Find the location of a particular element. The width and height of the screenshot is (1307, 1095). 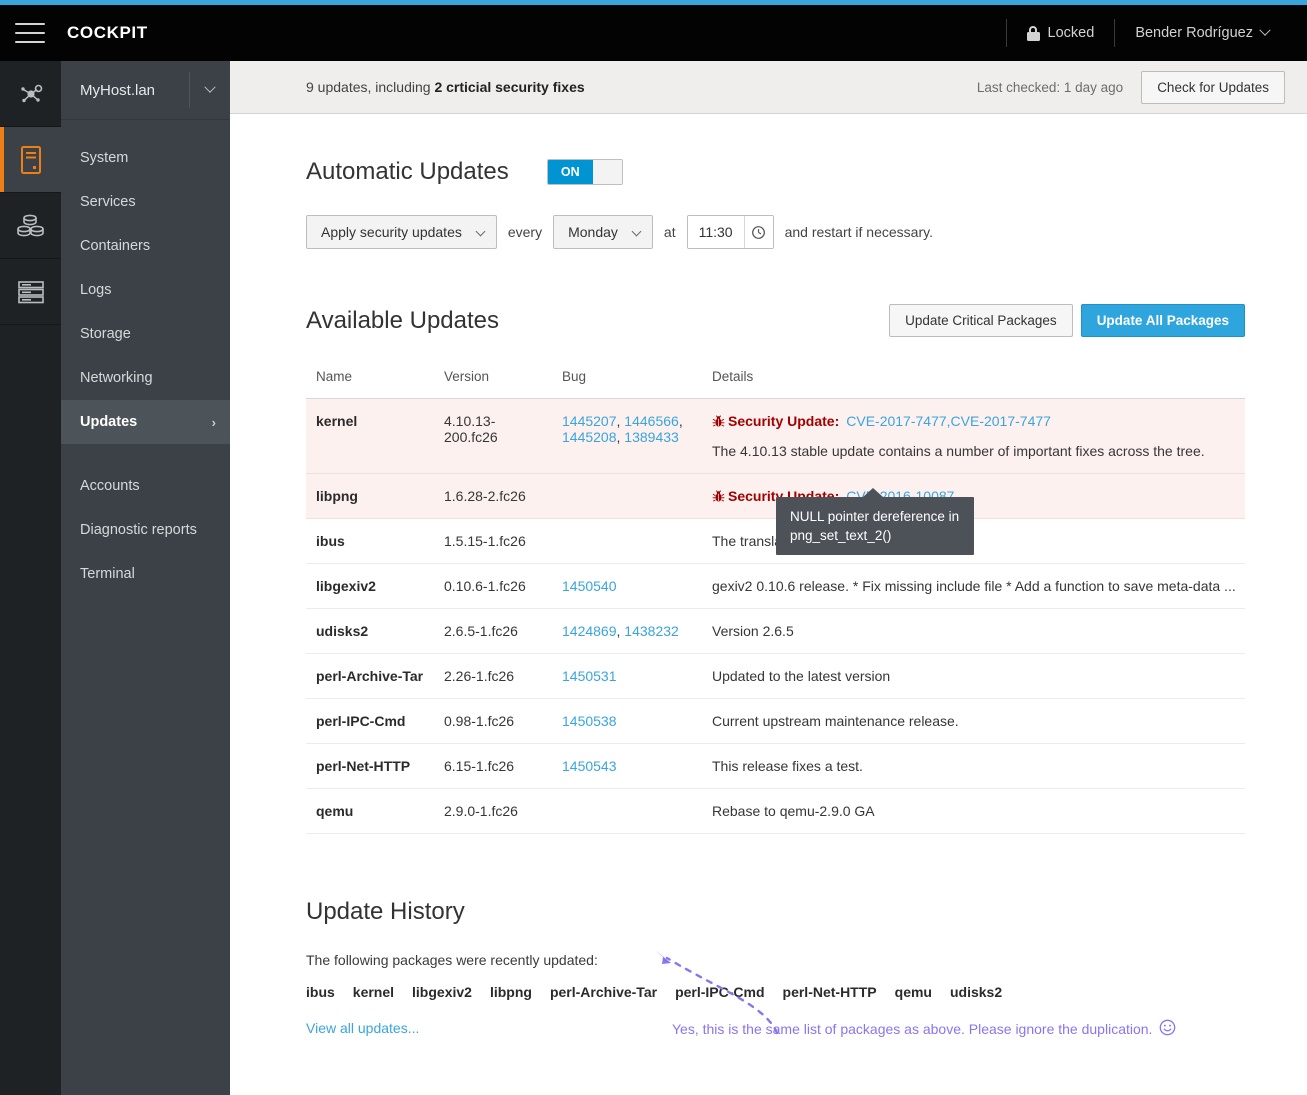

rail-item-containers is located at coordinates (30, 226).